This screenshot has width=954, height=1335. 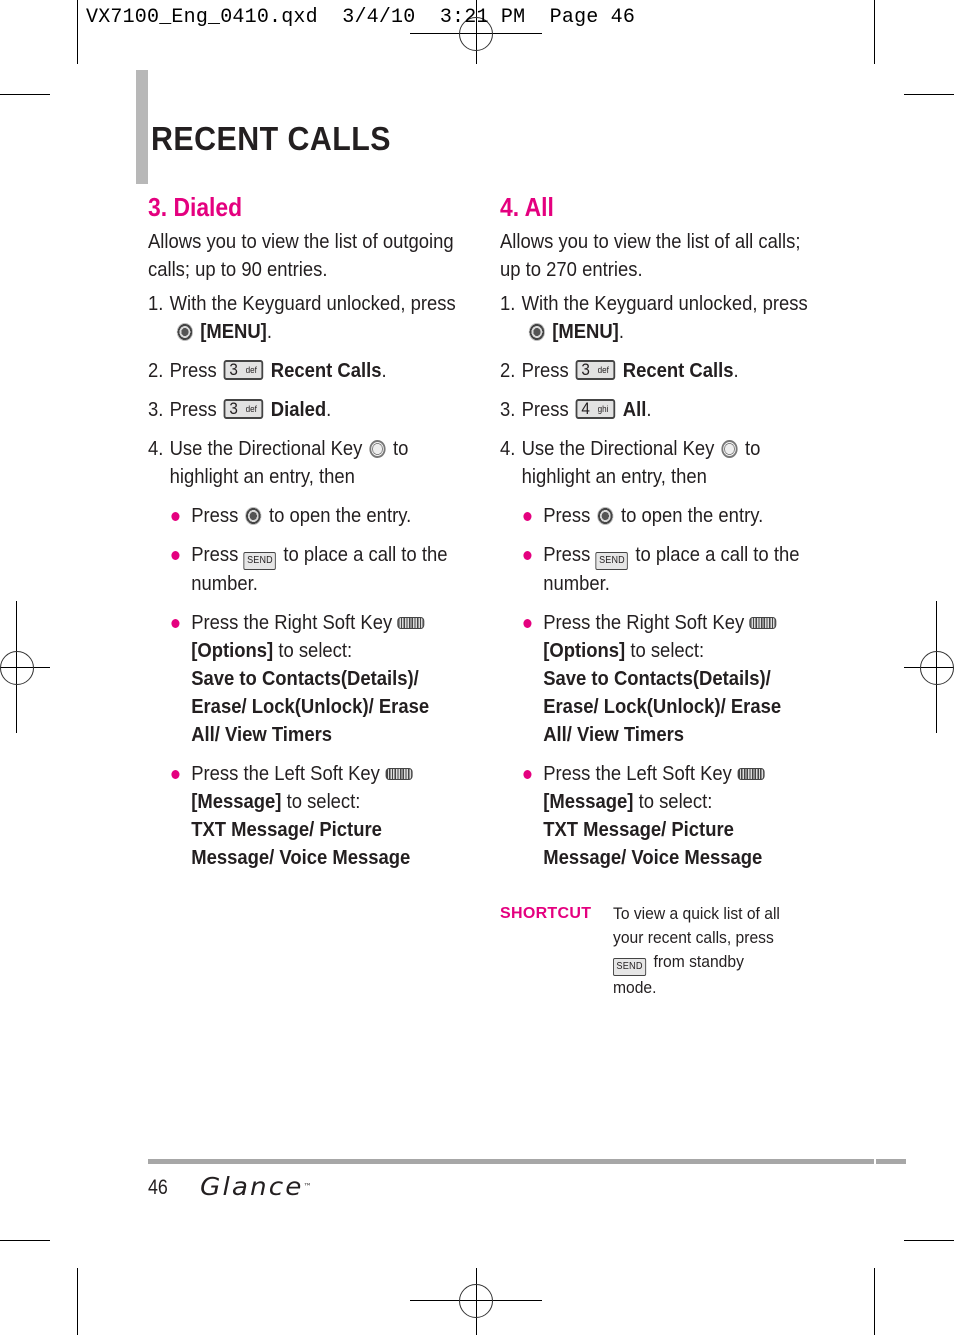 I want to click on page-number: 46, so click(x=158, y=1187).